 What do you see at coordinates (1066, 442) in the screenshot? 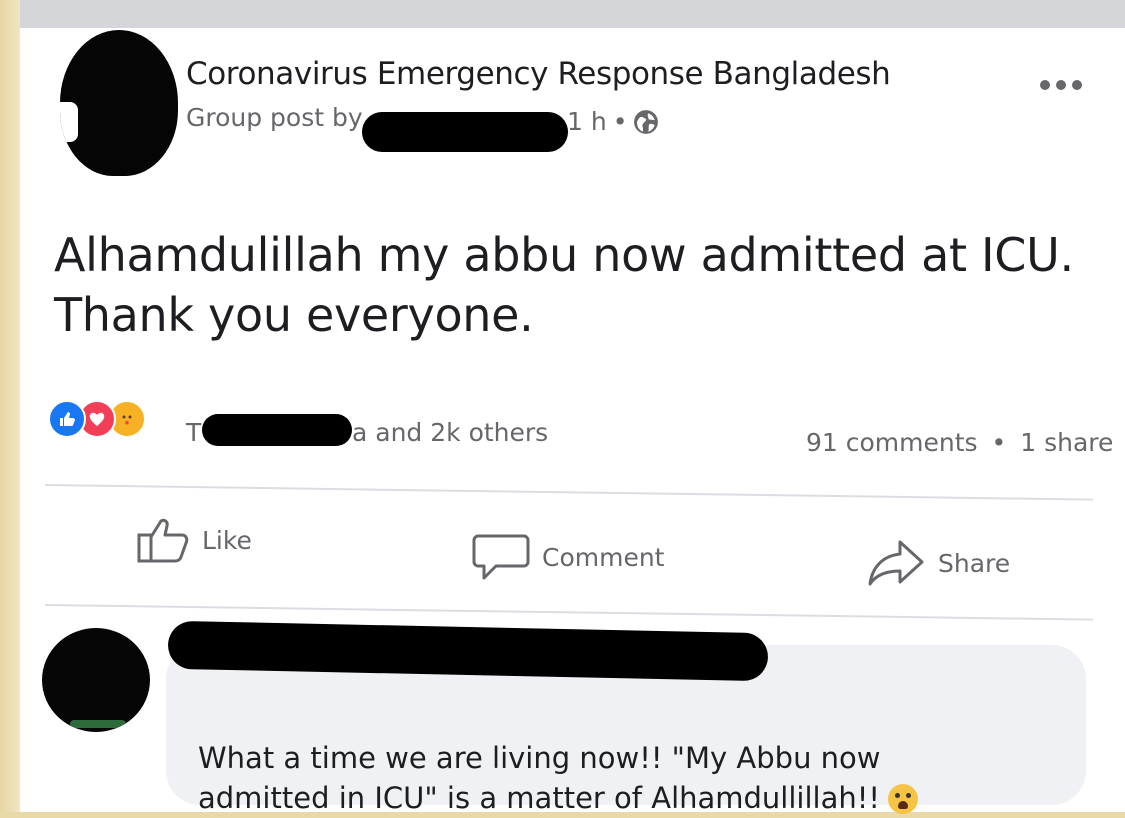
I see `shares-count: 1 share` at bounding box center [1066, 442].